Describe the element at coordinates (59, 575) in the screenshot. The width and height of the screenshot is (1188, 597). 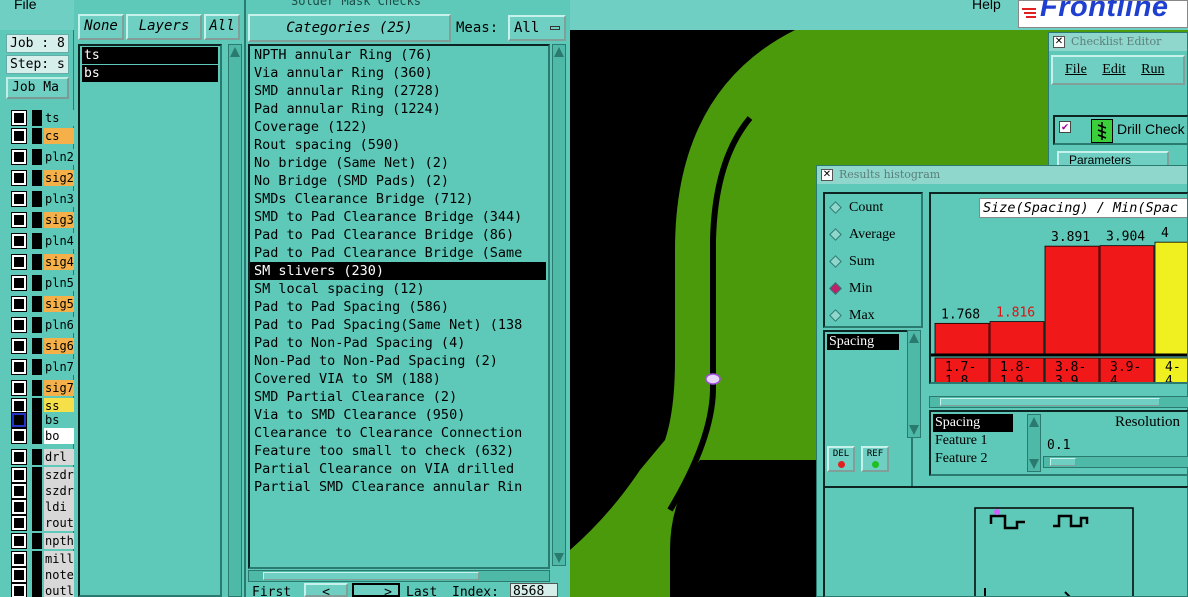
I see `layer-name: note` at that location.